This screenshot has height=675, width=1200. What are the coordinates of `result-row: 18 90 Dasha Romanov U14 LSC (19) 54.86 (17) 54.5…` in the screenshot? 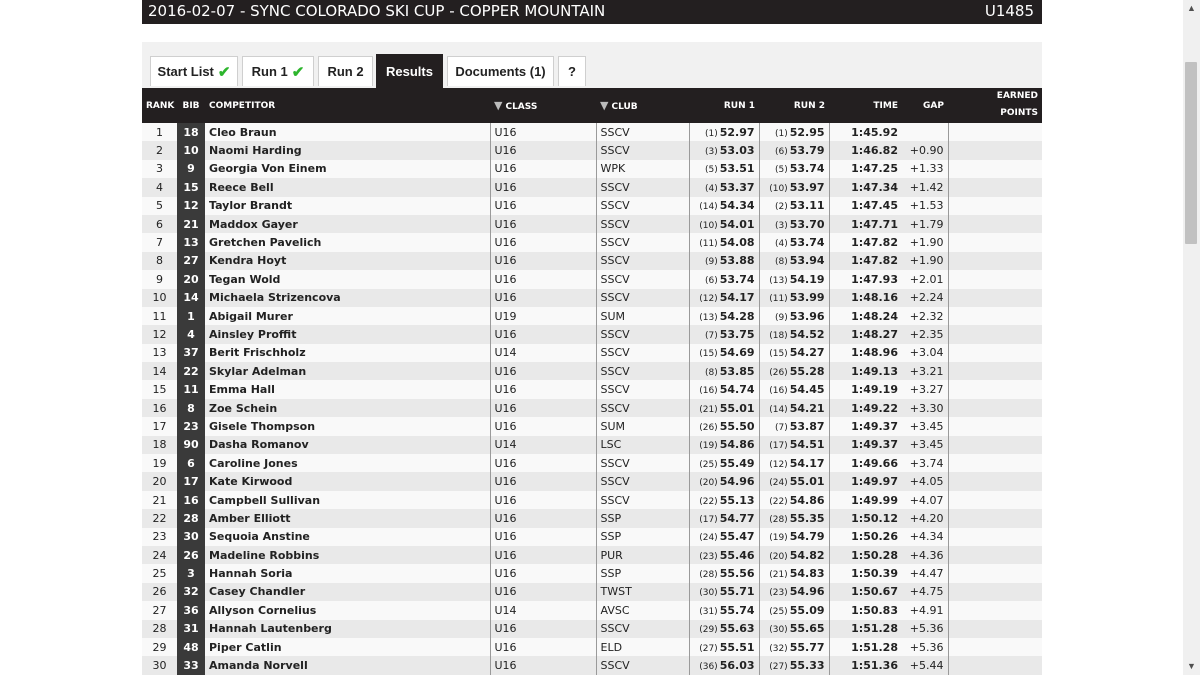 It's located at (592, 445).